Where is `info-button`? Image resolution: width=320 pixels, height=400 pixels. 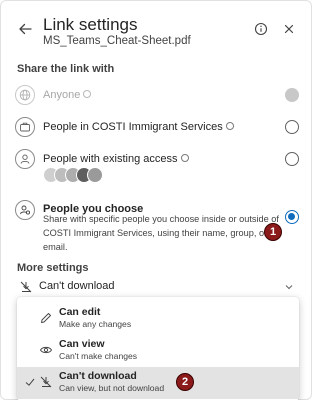
info-button is located at coordinates (261, 29).